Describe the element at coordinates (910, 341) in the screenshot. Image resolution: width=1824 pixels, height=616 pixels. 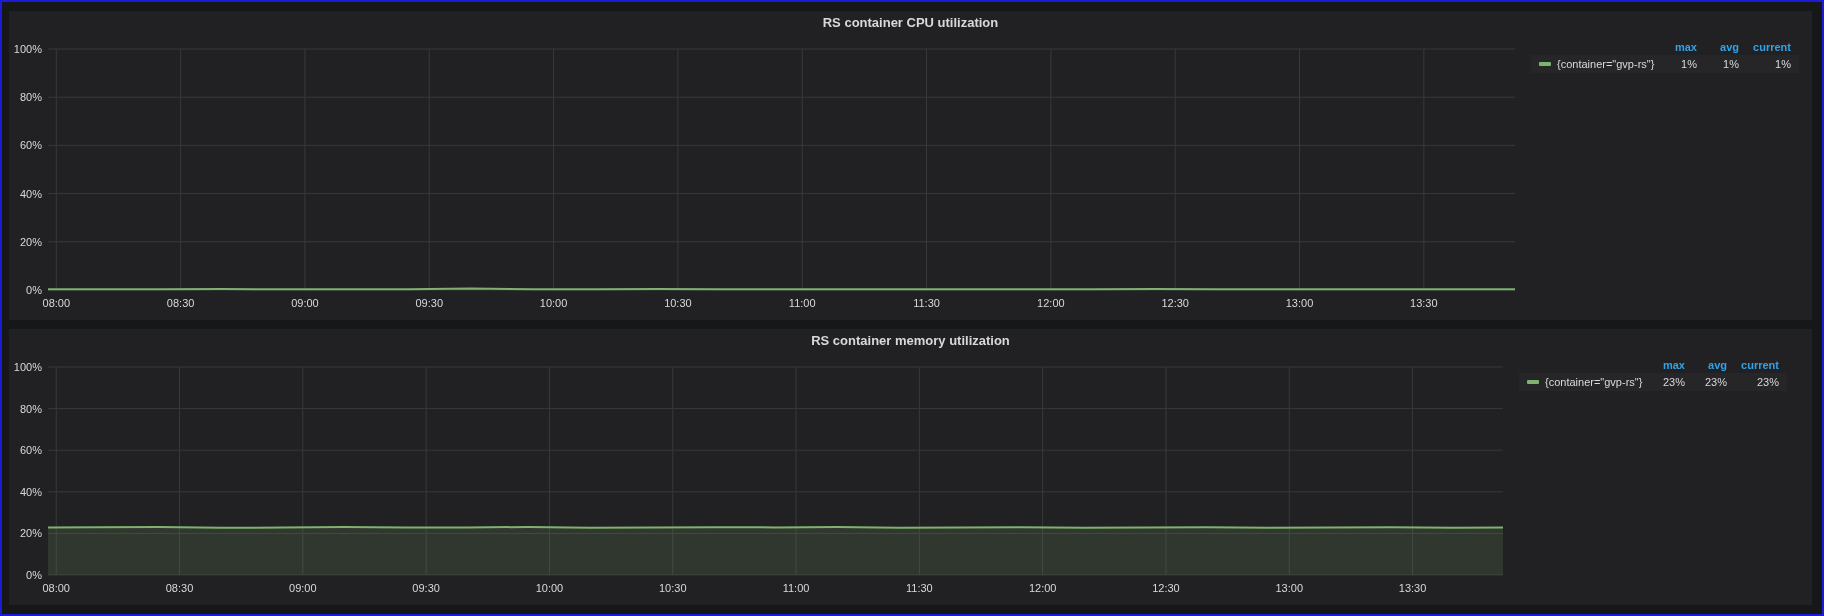
I see `panel-title: RS container memory utilization` at that location.